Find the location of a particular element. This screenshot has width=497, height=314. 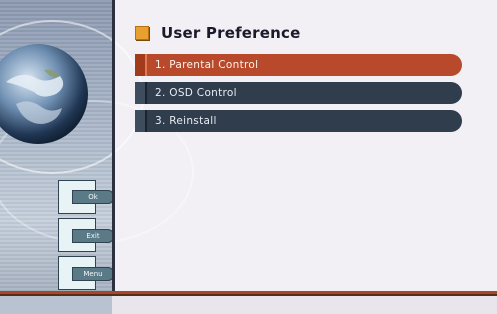

earth-globe-icon is located at coordinates (44, 94).